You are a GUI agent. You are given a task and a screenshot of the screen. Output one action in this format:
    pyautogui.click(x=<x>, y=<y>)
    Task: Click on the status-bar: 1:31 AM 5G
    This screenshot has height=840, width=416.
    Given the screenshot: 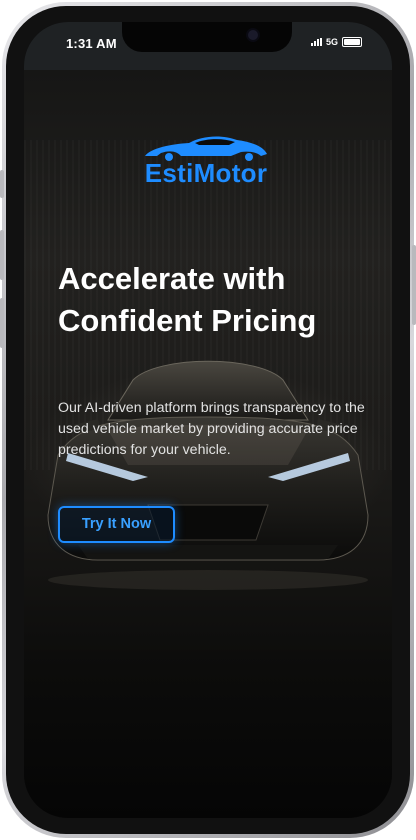 What is the action you would take?
    pyautogui.click(x=208, y=46)
    